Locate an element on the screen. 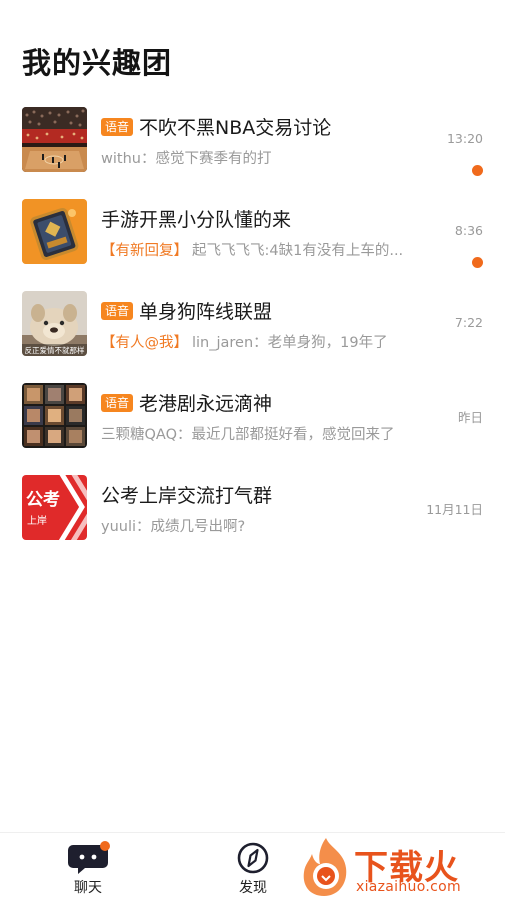 The width and height of the screenshot is (505, 900). group-name: 老港剧永远滴神 is located at coordinates (206, 404).